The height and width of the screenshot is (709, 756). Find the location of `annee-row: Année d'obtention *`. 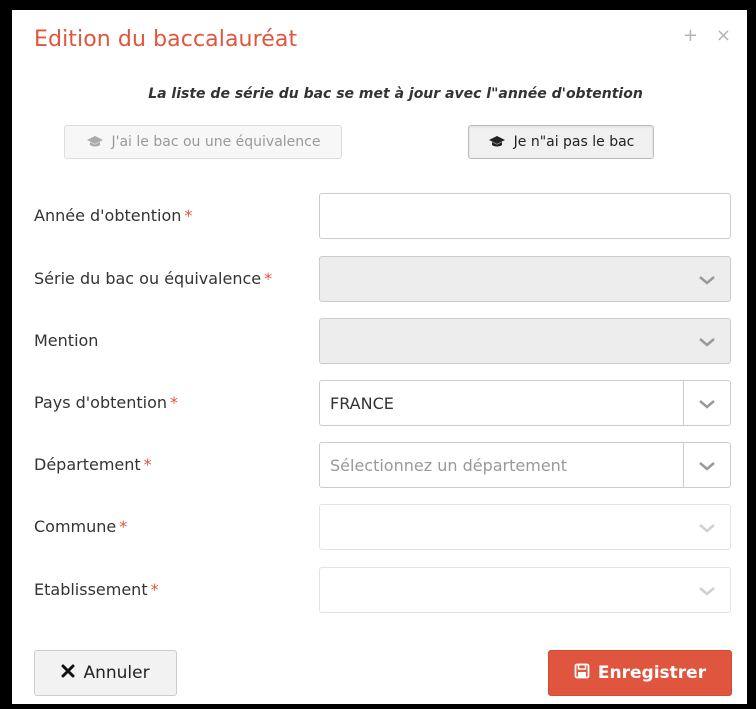

annee-row: Année d'obtention * is located at coordinates (379, 216).